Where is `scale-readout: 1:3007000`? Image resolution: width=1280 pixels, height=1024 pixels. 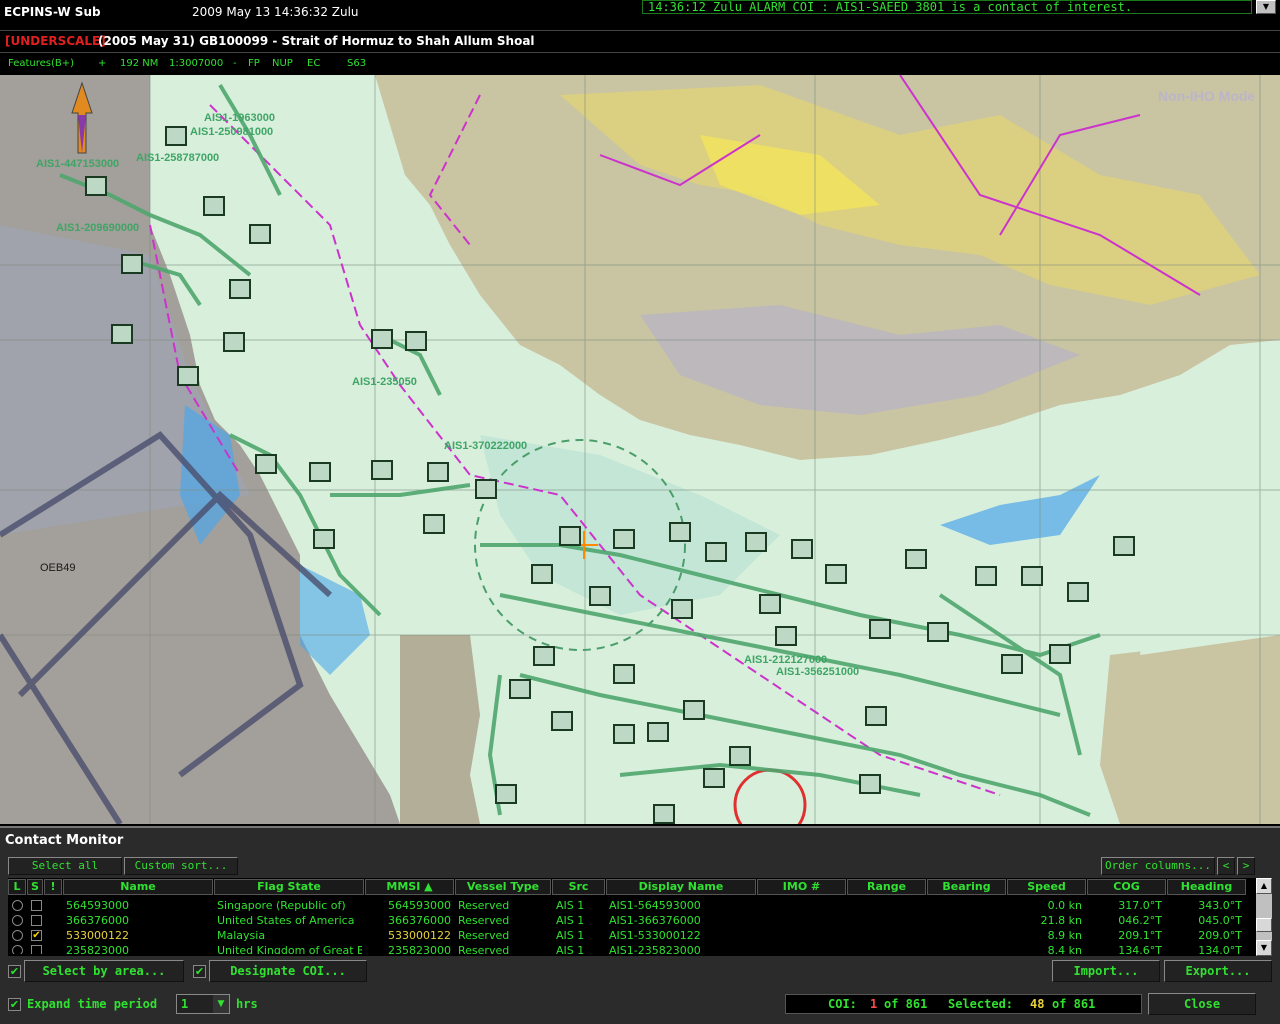
scale-readout: 1:3007000 is located at coordinates (196, 63).